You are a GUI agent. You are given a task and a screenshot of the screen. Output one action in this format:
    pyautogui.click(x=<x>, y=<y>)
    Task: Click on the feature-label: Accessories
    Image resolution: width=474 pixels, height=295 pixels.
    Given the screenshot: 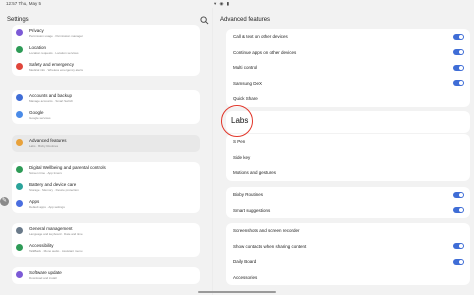 What is the action you would take?
    pyautogui.click(x=245, y=277)
    